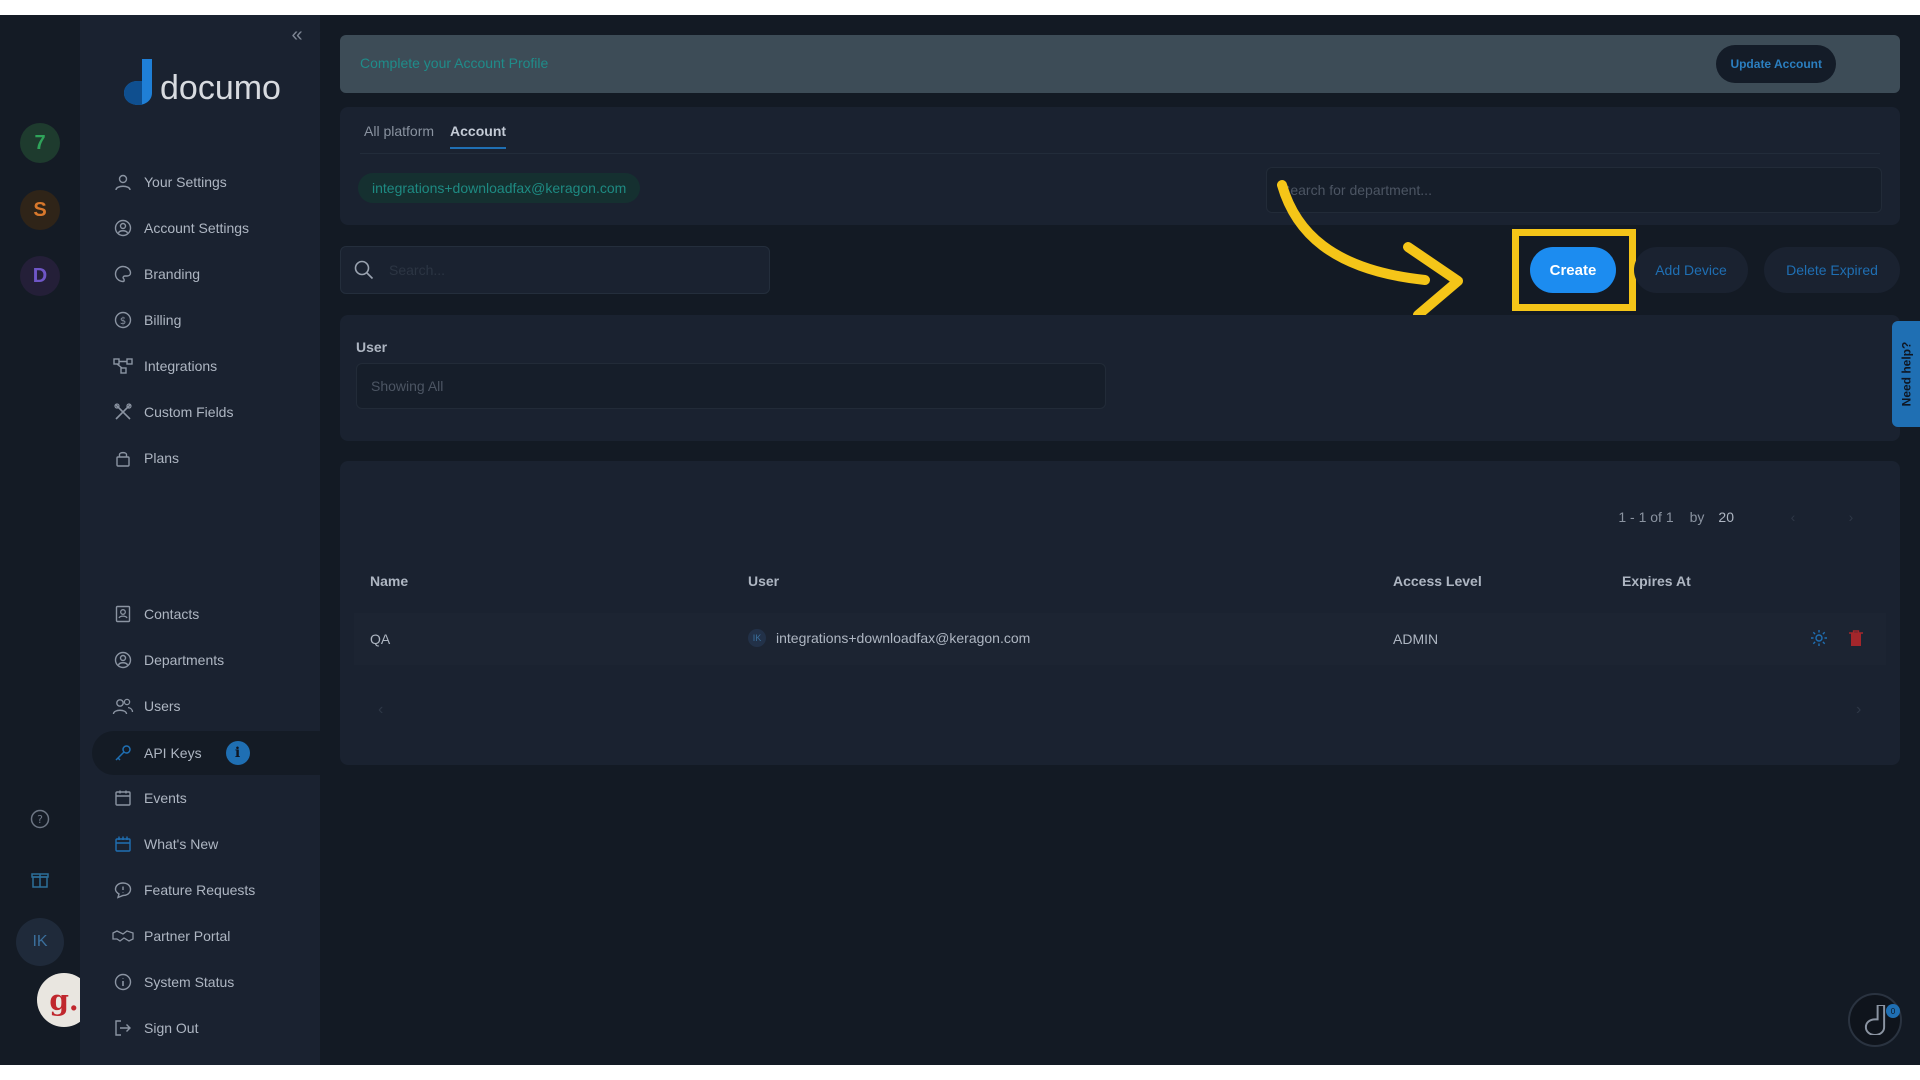 The height and width of the screenshot is (1080, 1920). Describe the element at coordinates (123, 706) in the screenshot. I see `users-icon` at that location.